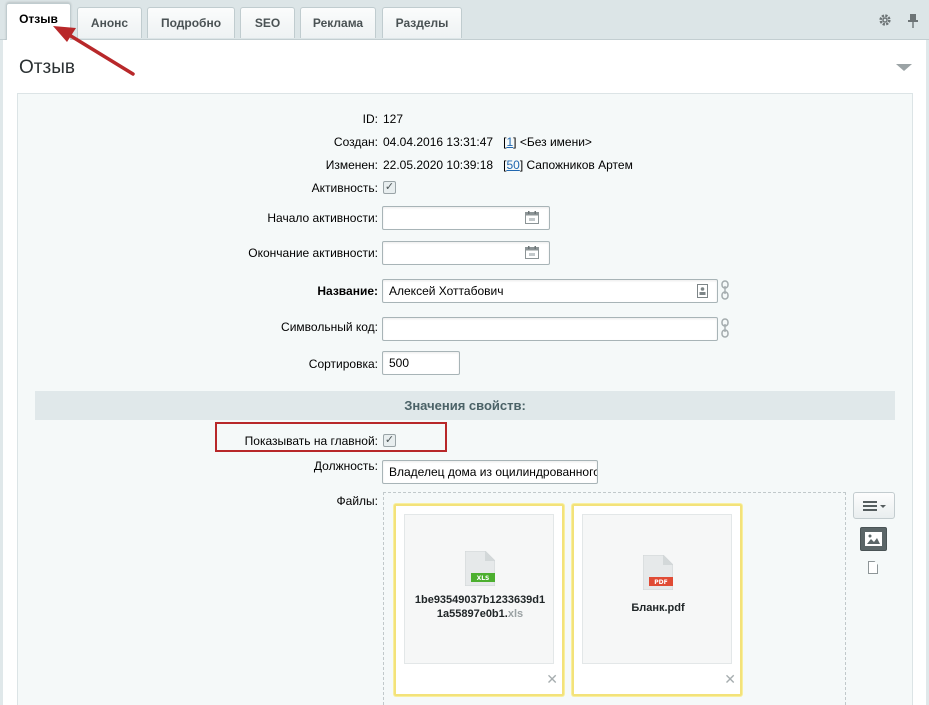 The width and height of the screenshot is (929, 705). I want to click on id-label: ID:, so click(370, 119).